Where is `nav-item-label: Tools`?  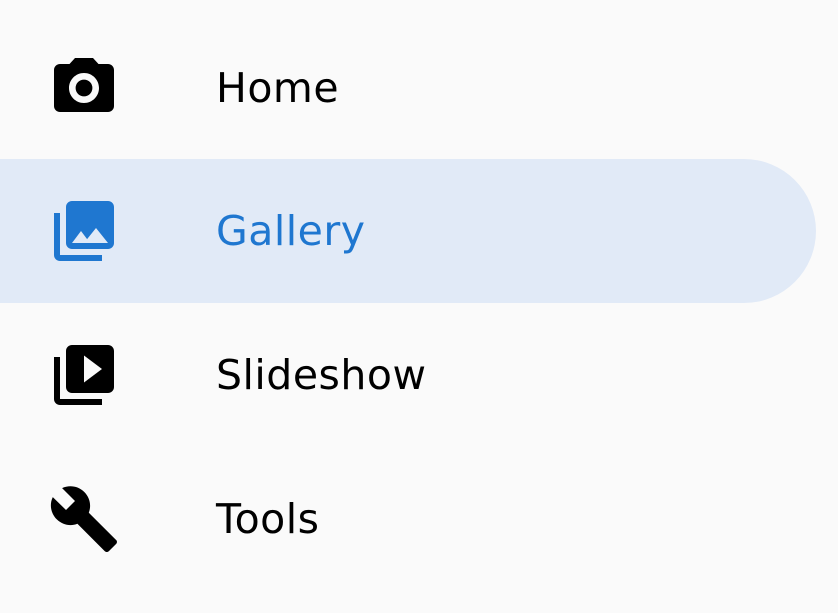 nav-item-label: Tools is located at coordinates (268, 518).